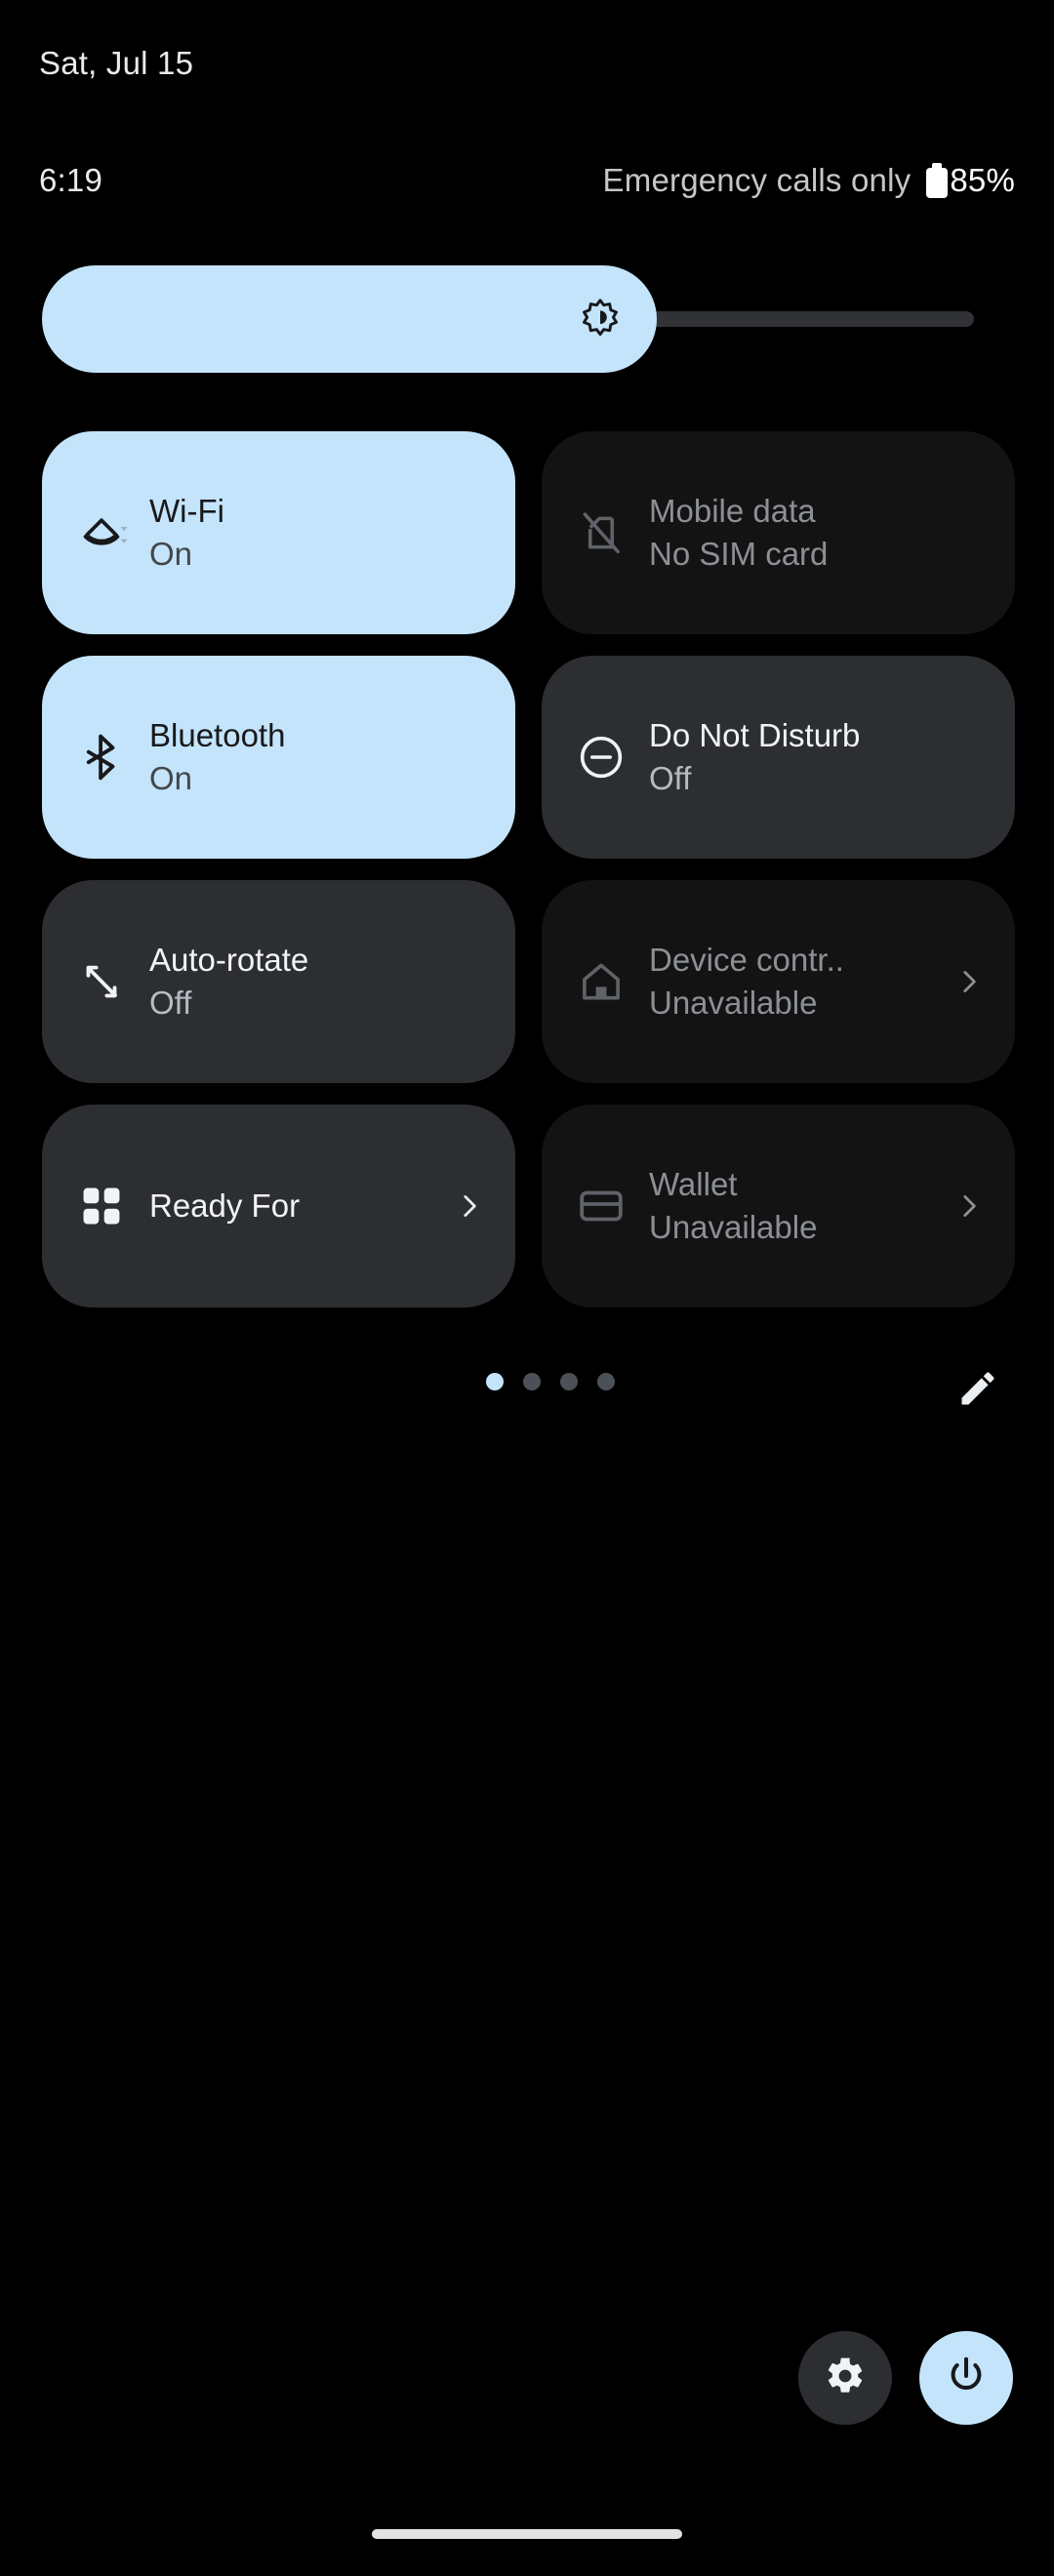  What do you see at coordinates (350, 319) in the screenshot?
I see `brightness-fill` at bounding box center [350, 319].